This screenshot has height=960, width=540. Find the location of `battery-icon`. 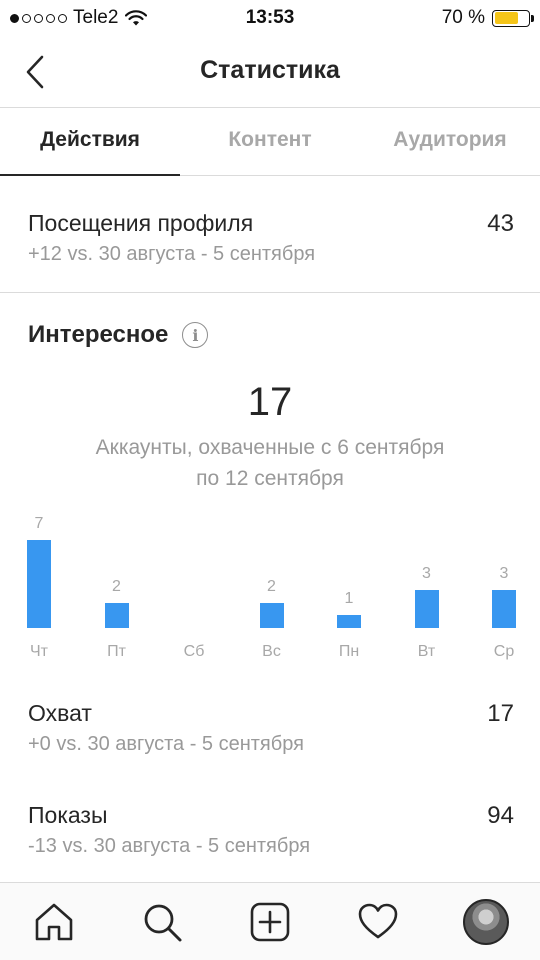

battery-icon is located at coordinates (513, 18).